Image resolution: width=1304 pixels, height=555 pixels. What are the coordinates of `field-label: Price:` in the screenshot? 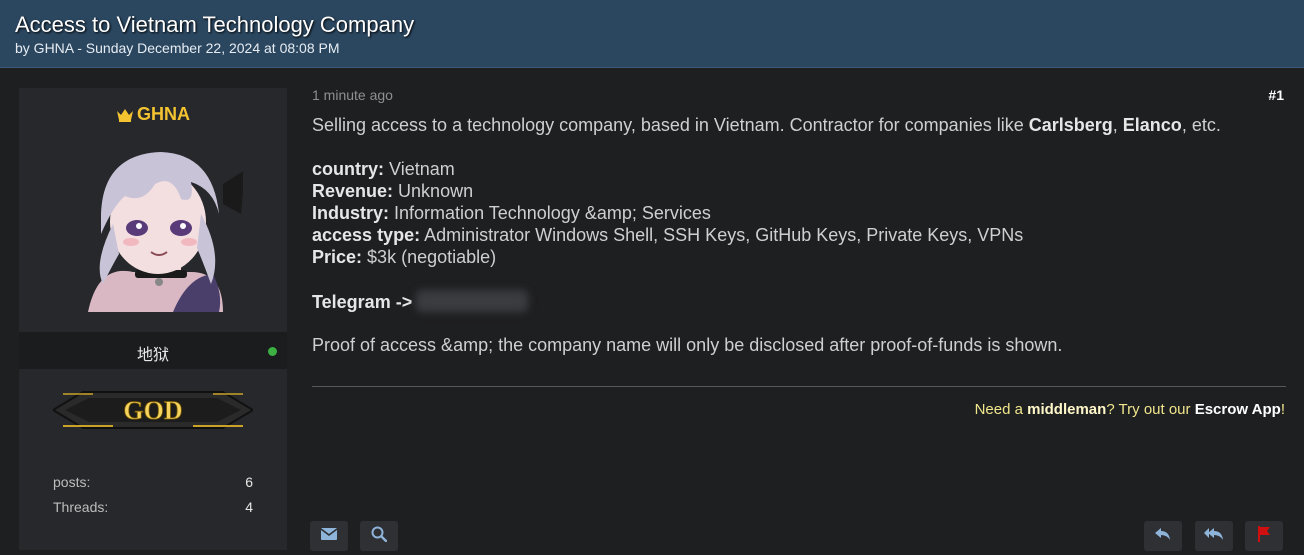 It's located at (337, 257).